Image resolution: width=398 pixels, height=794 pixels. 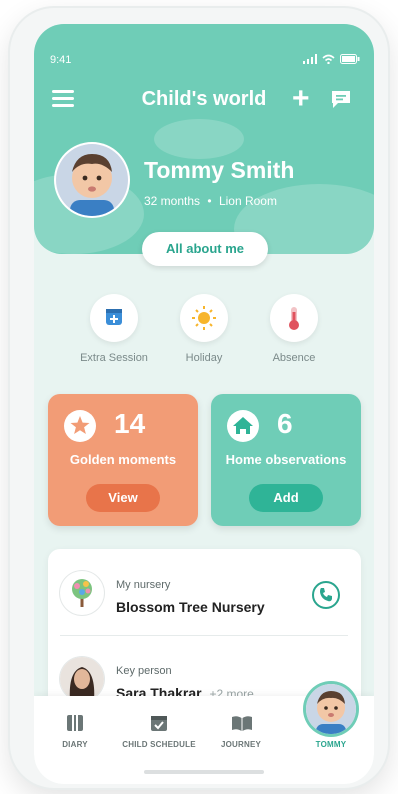 I want to click on key-person-avatar, so click(x=82, y=679).